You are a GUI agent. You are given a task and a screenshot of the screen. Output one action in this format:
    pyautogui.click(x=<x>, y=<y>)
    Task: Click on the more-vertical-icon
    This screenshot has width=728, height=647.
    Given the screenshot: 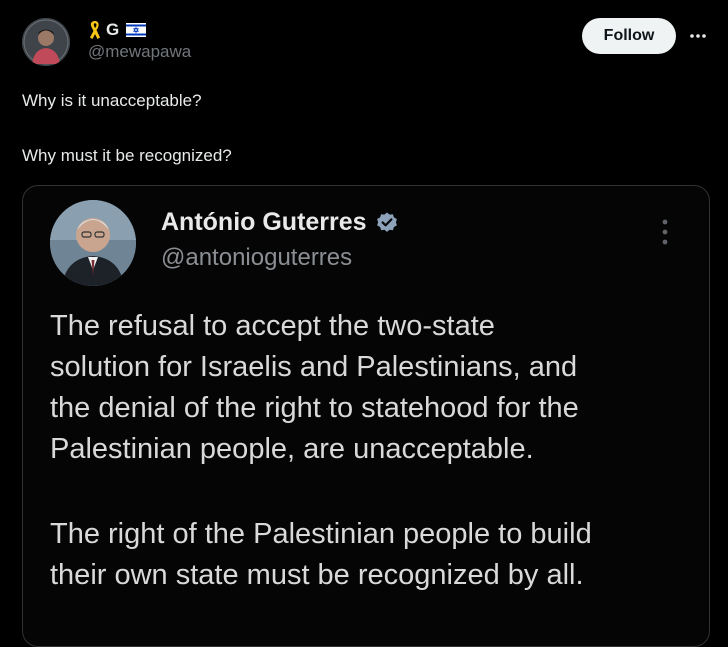 What is the action you would take?
    pyautogui.click(x=665, y=233)
    